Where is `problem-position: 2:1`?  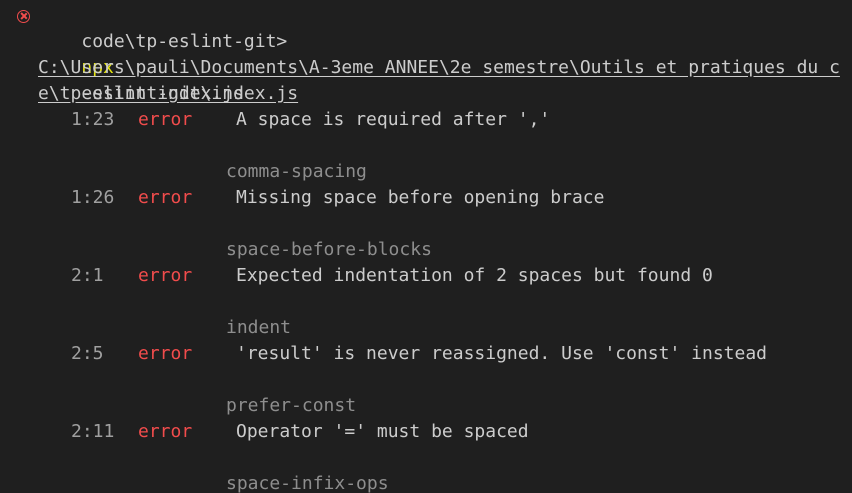
problem-position: 2:1 is located at coordinates (87, 276).